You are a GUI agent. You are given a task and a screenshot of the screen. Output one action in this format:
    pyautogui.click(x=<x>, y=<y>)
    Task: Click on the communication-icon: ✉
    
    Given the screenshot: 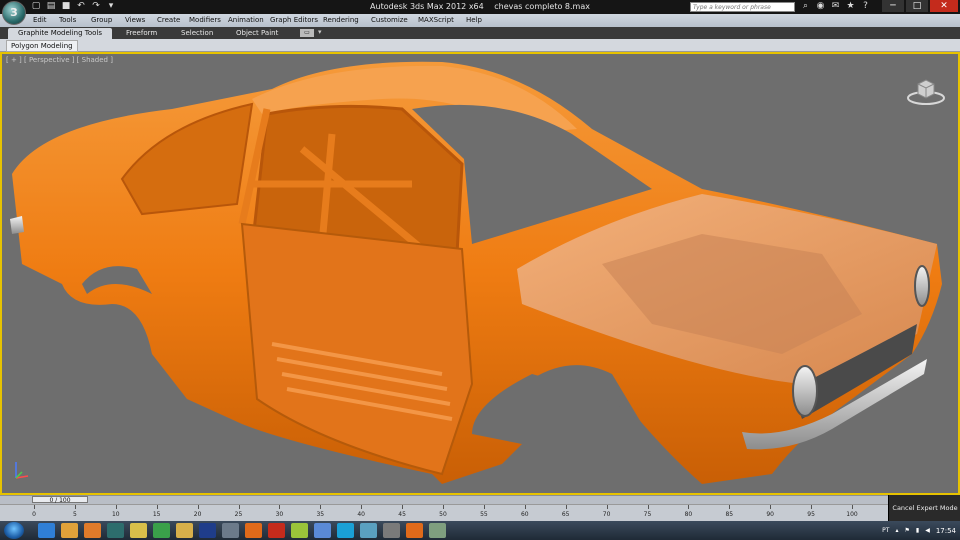 What is the action you would take?
    pyautogui.click(x=835, y=6)
    